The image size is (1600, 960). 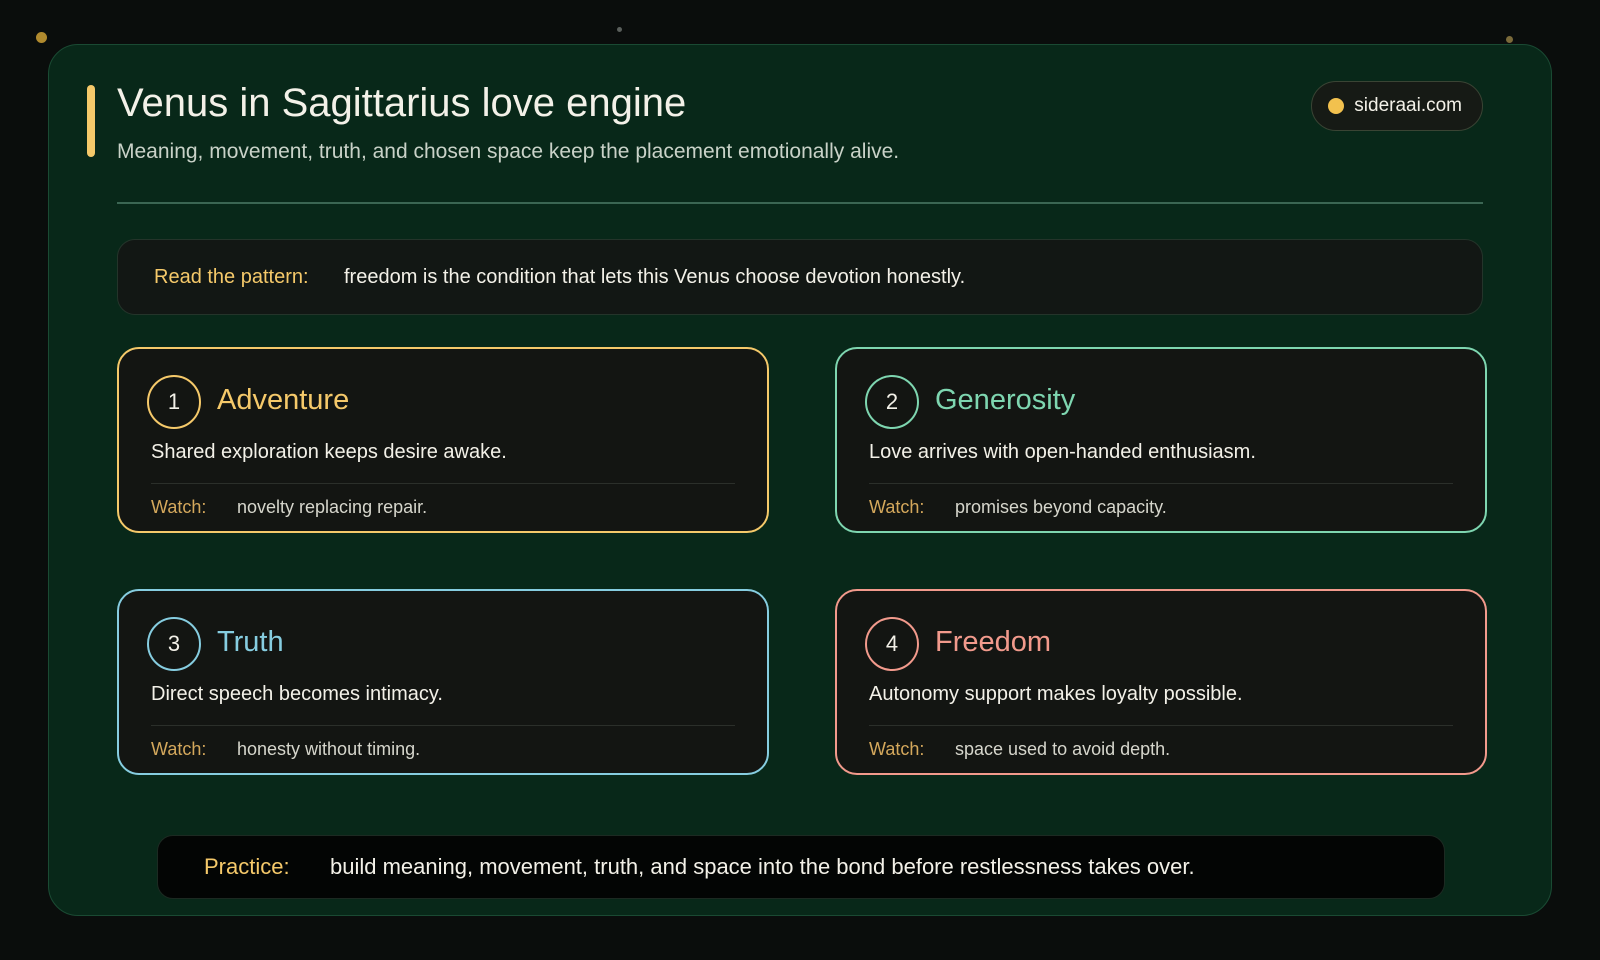 I want to click on card-watch-text: promises beyond capacity., so click(x=1061, y=507).